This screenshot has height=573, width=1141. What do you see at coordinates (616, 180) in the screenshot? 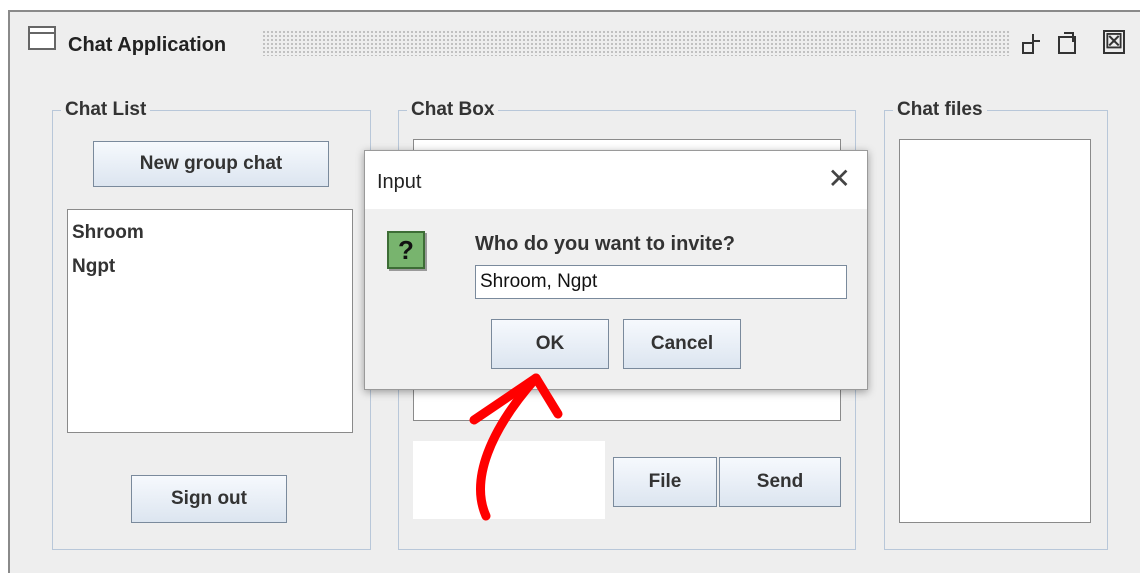
I see `dialog-title-bar: Input ✕` at bounding box center [616, 180].